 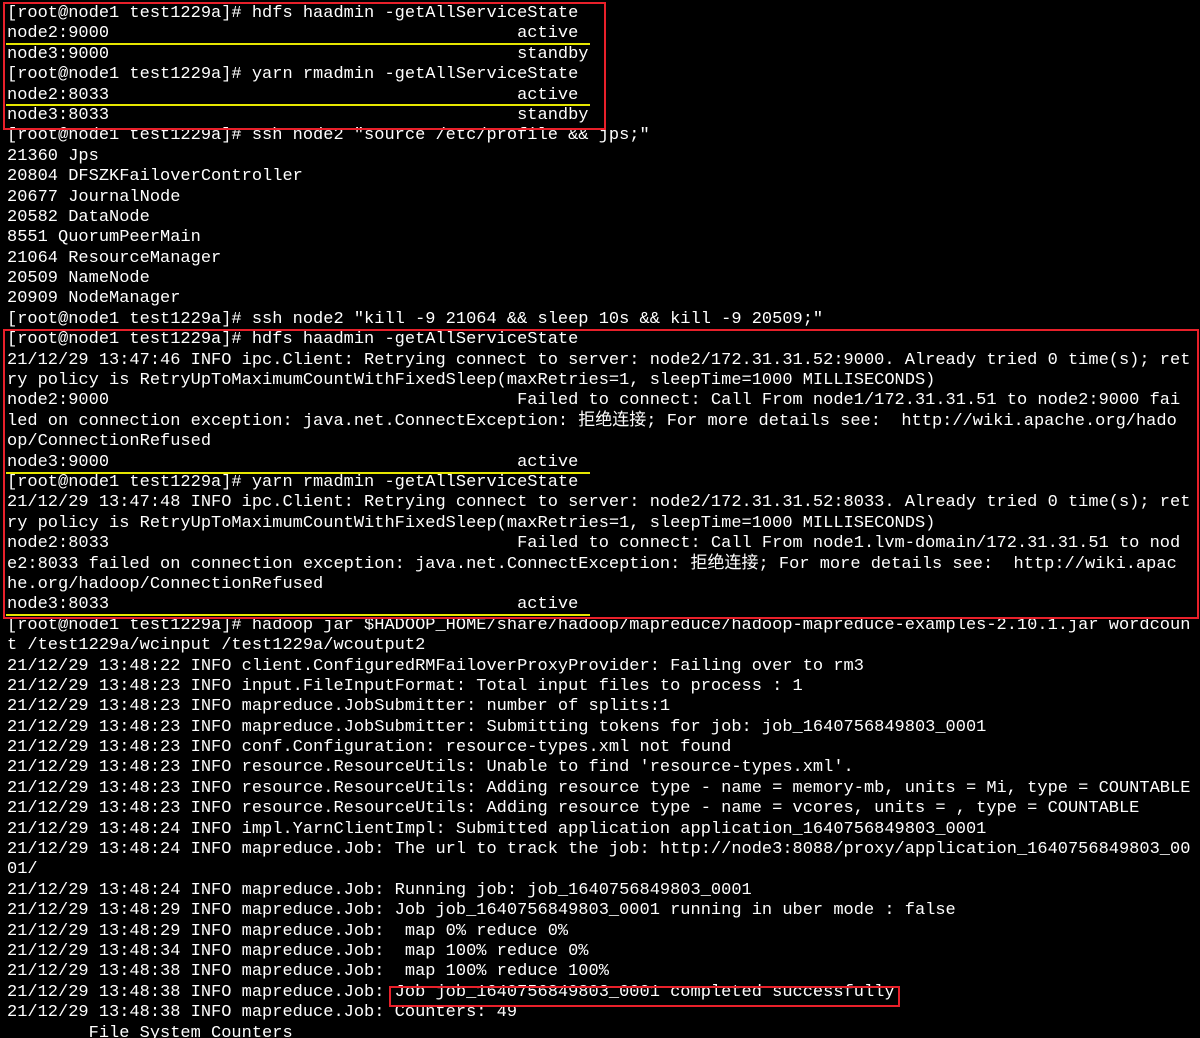 I want to click on highlight-box-job-completed, so click(x=644, y=996).